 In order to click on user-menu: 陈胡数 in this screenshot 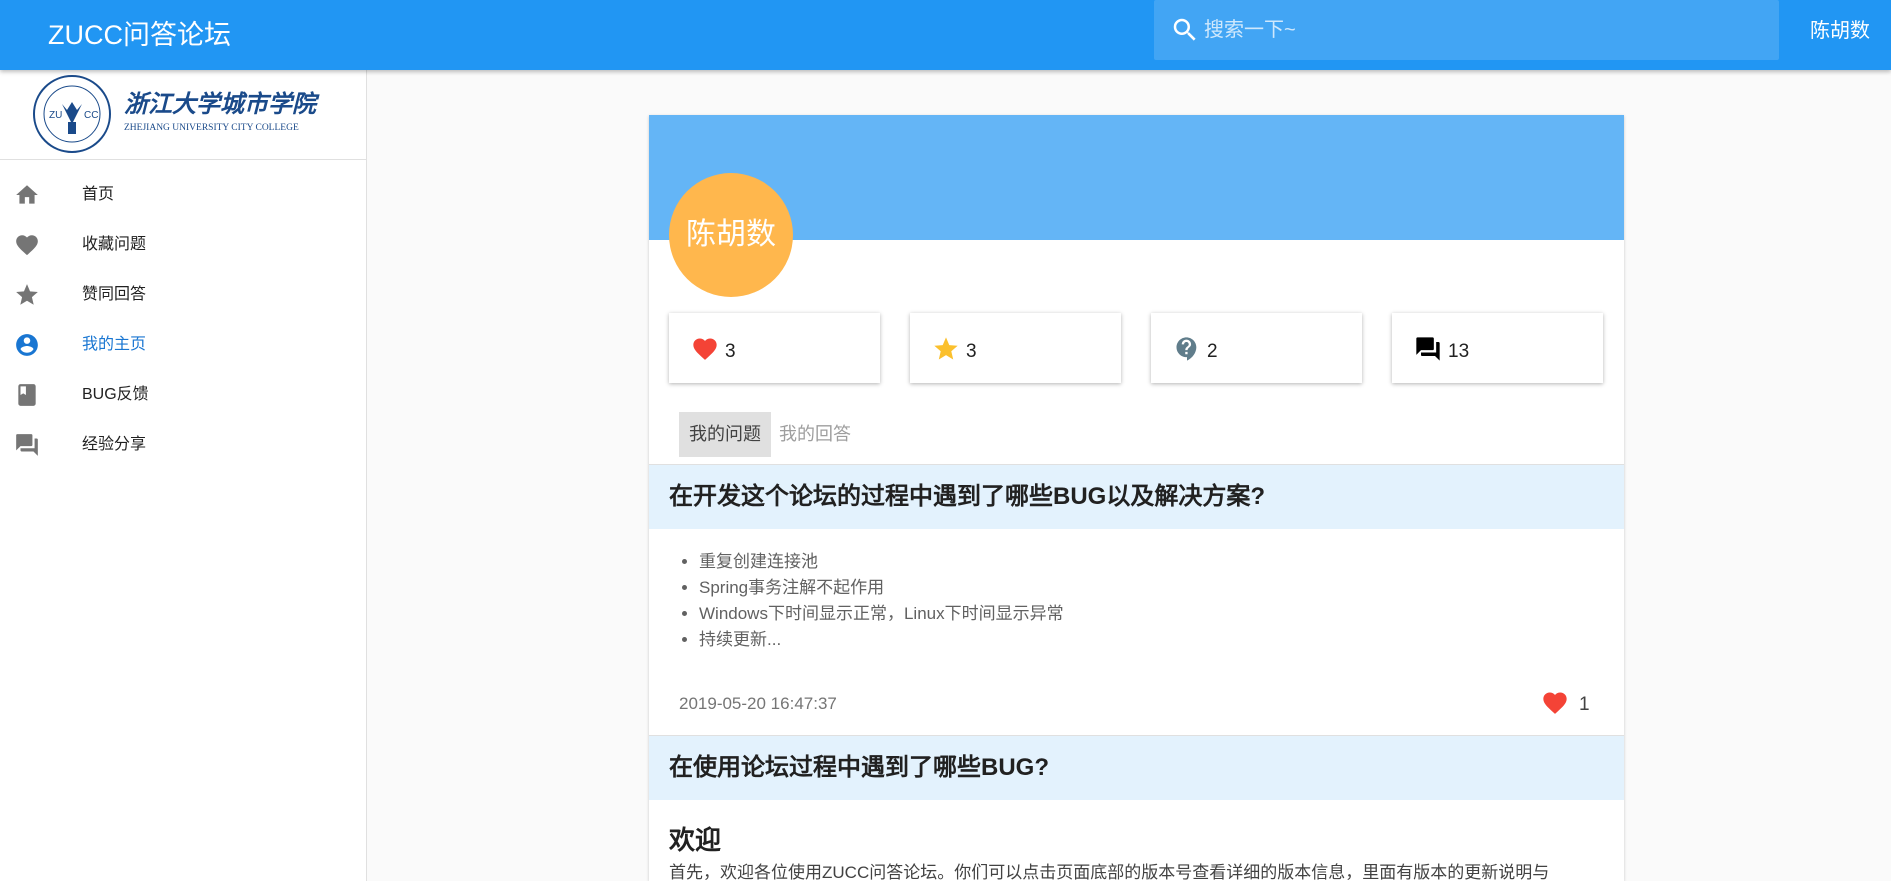, I will do `click(1840, 31)`.